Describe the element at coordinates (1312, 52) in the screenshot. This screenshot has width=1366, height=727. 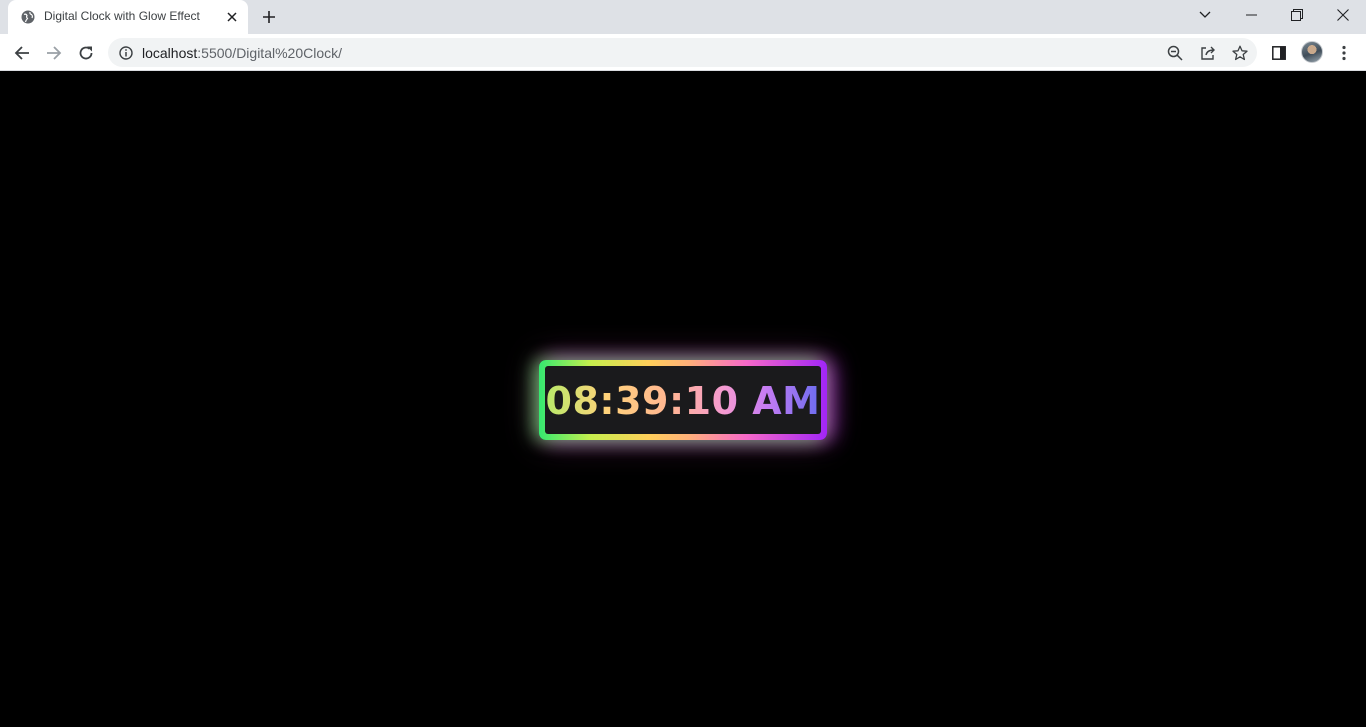
I see `profile-avatar` at that location.